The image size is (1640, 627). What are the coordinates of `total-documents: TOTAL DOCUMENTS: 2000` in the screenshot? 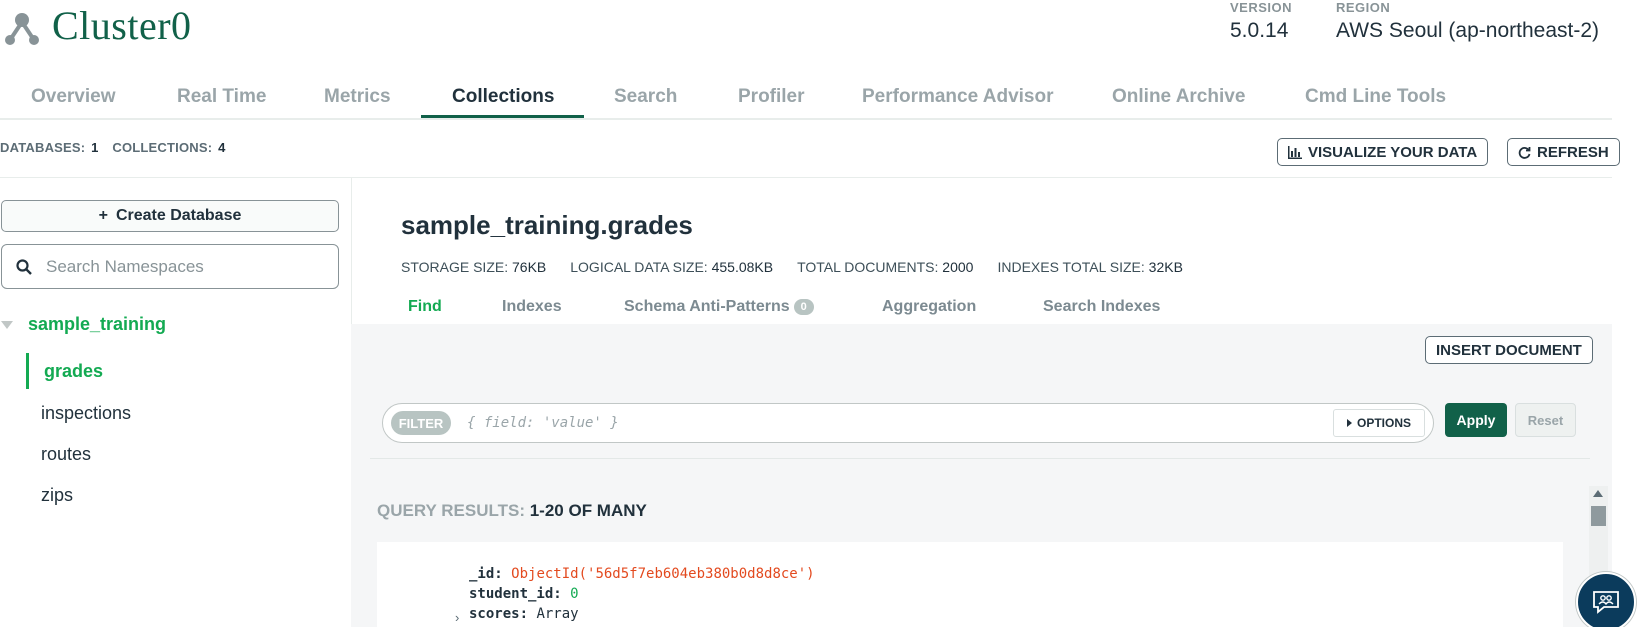 It's located at (885, 267).